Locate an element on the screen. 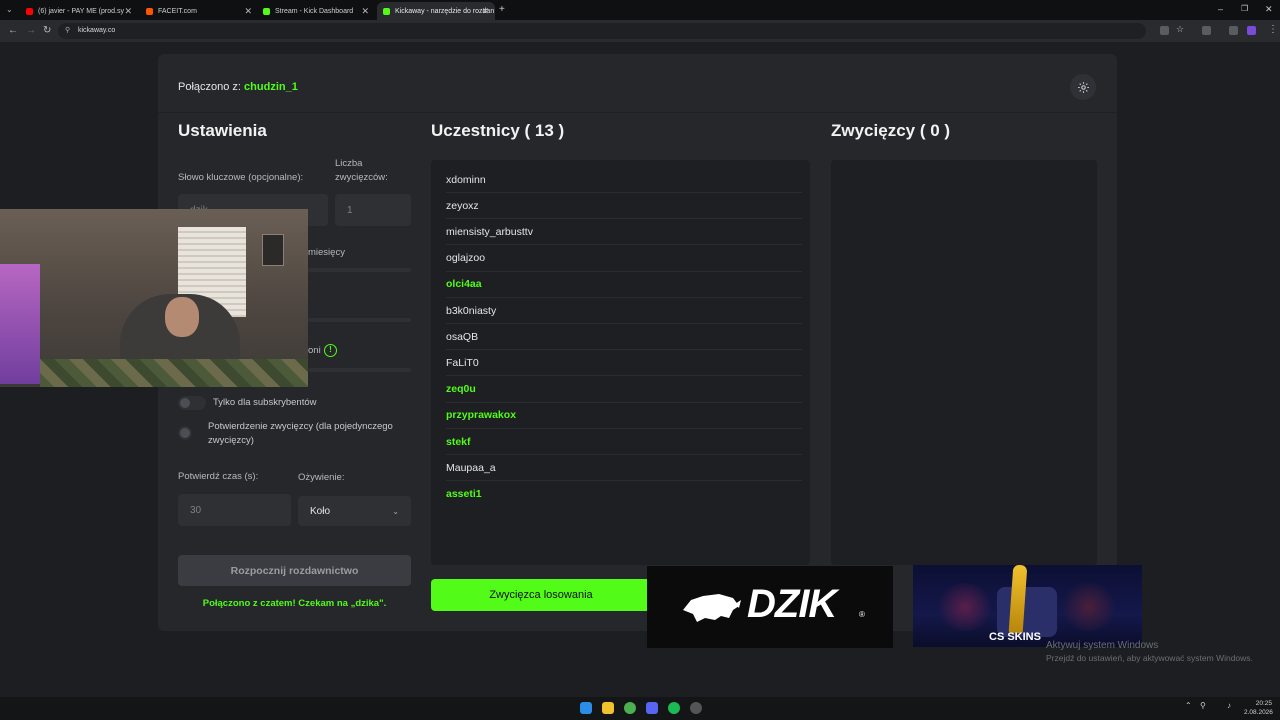  participant-row: zeq0u is located at coordinates (624, 390).